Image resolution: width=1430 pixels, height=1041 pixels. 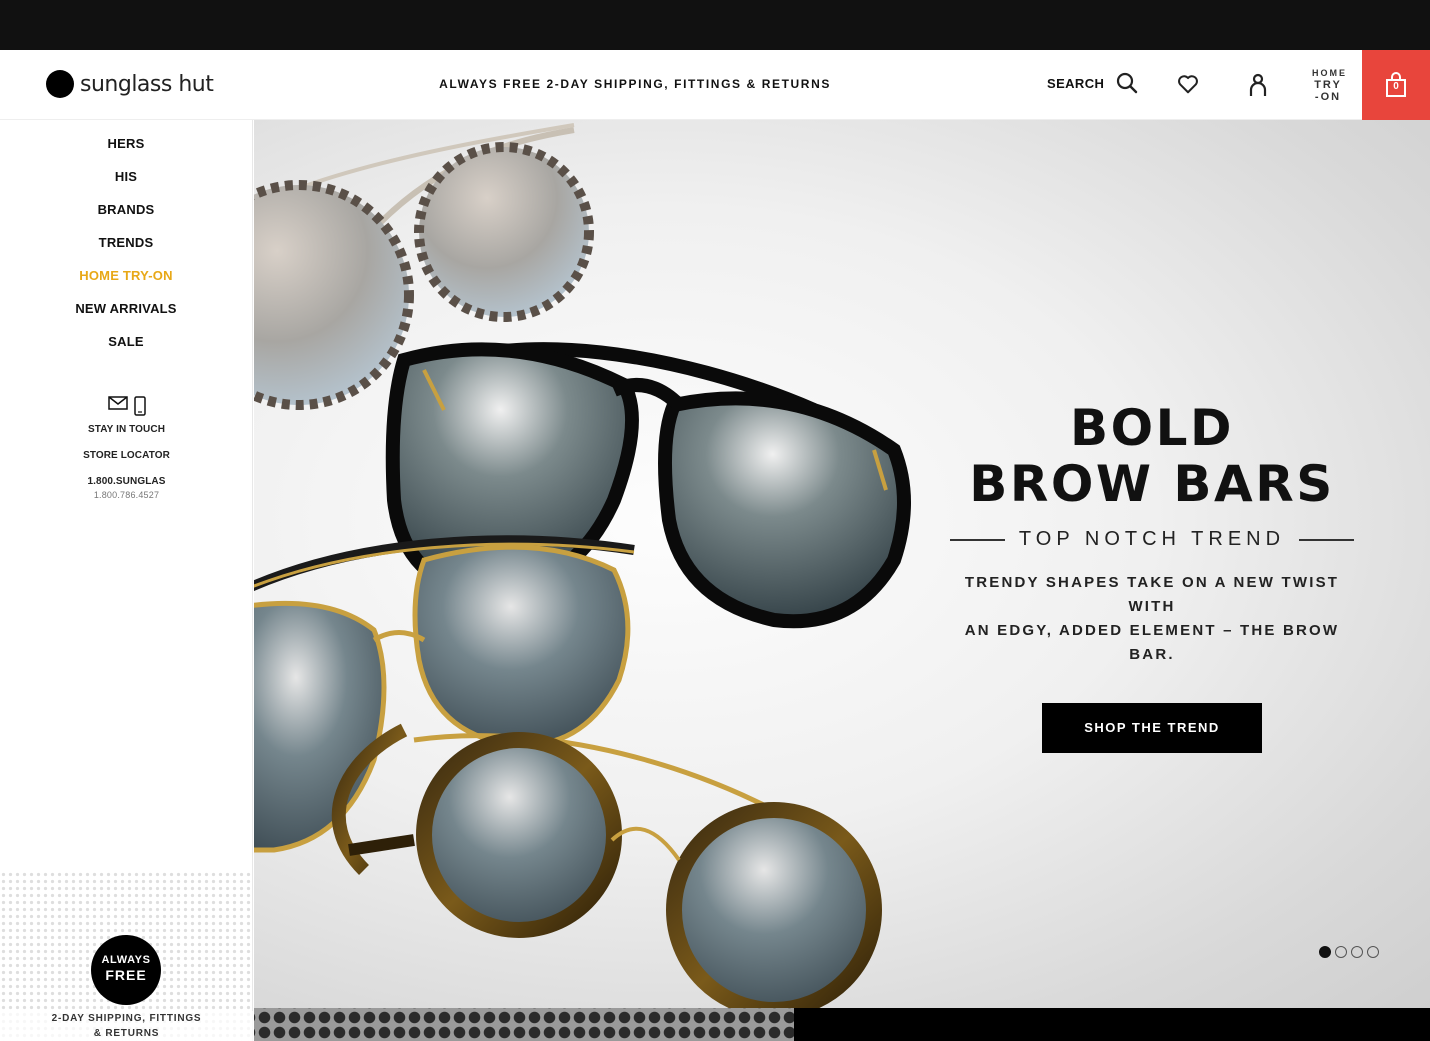 What do you see at coordinates (1188, 84) in the screenshot?
I see `heart-icon` at bounding box center [1188, 84].